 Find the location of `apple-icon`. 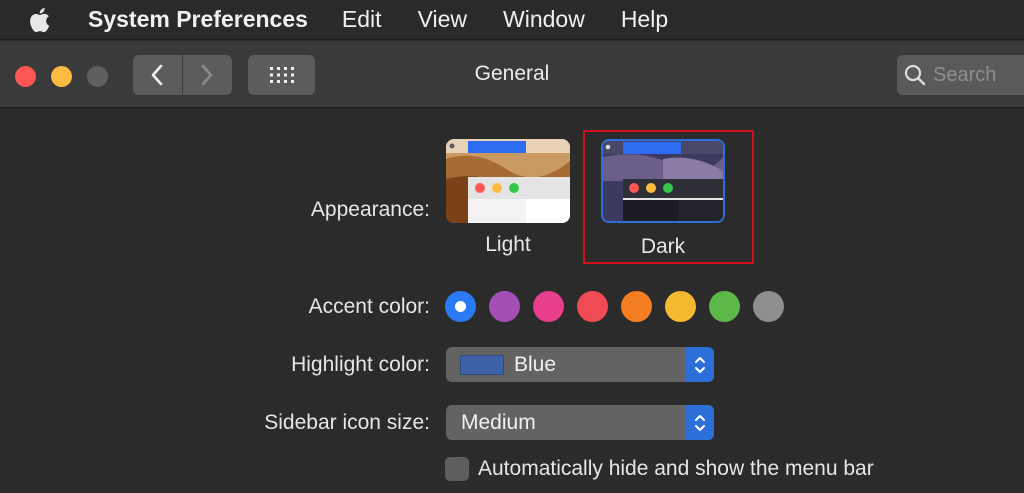

apple-icon is located at coordinates (39, 20).